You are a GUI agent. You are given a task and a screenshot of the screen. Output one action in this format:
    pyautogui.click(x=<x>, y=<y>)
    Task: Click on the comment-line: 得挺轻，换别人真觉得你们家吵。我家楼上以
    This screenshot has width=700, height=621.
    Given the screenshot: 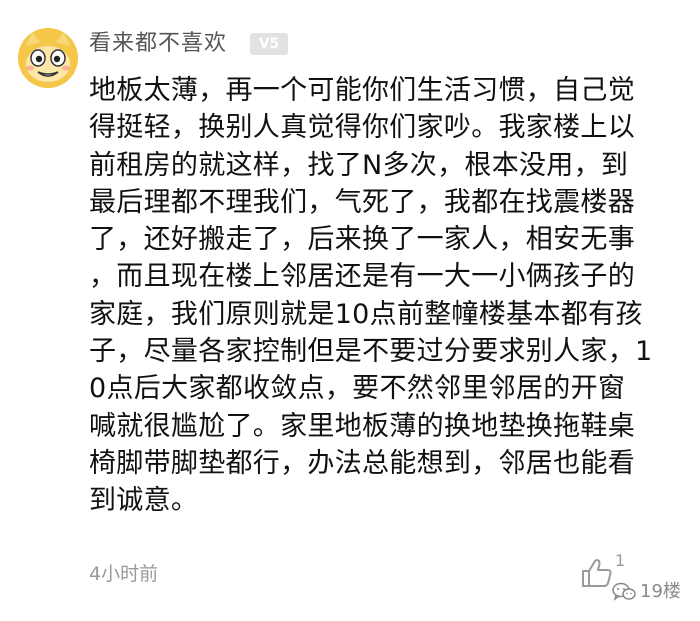 What is the action you would take?
    pyautogui.click(x=362, y=128)
    